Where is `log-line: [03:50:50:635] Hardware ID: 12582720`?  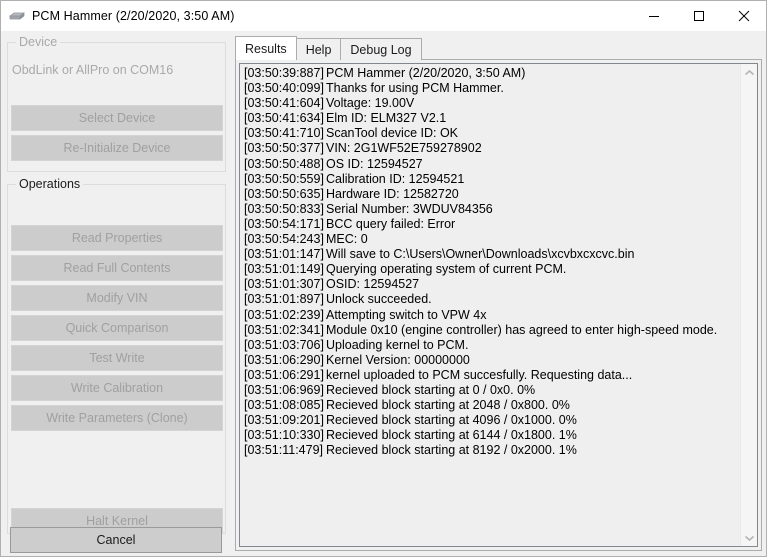
log-line: [03:50:50:635] Hardware ID: 12582720 is located at coordinates (492, 194).